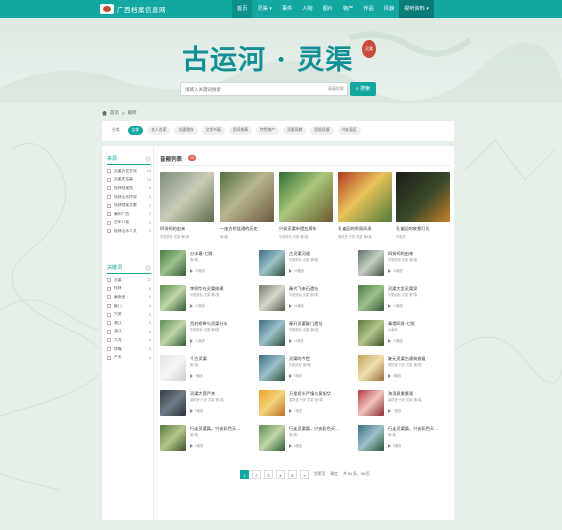  What do you see at coordinates (130, 332) in the screenshot?
I see `facet-option: 漓江 4` at bounding box center [130, 332].